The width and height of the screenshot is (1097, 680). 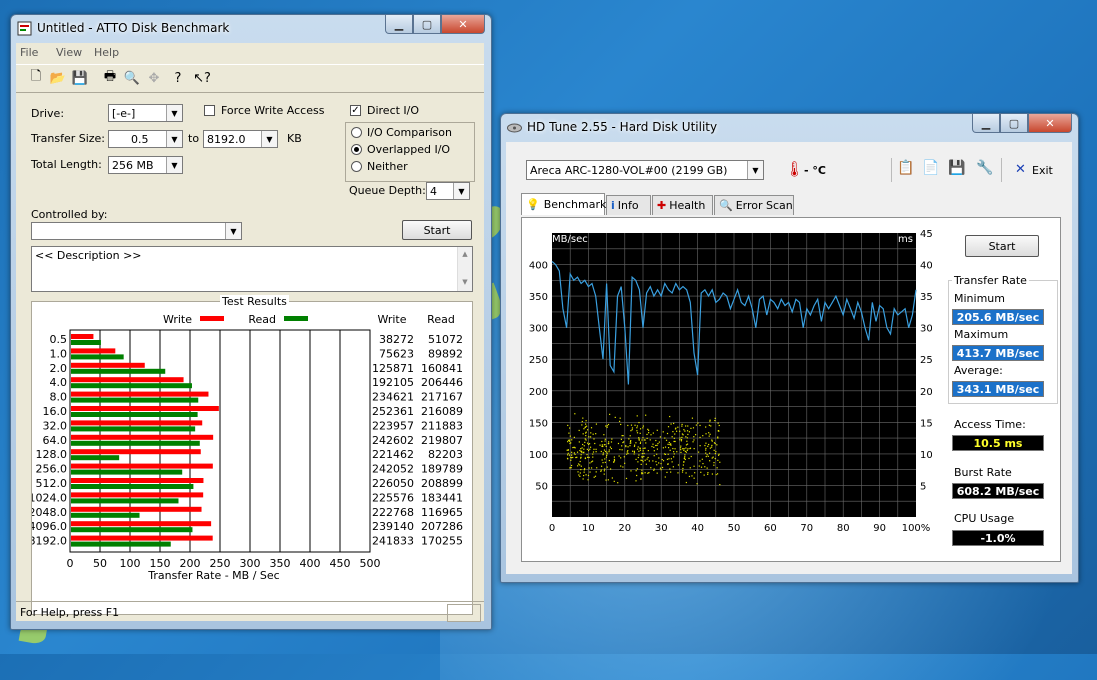 What do you see at coordinates (136, 231) in the screenshot?
I see `controlled-by-combo: ▼` at bounding box center [136, 231].